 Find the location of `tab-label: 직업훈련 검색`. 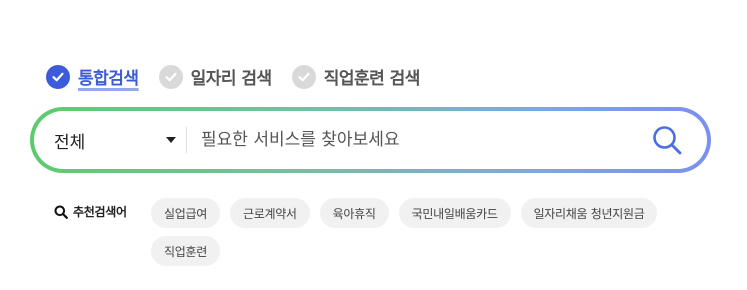

tab-label: 직업훈련 검색 is located at coordinates (372, 79).